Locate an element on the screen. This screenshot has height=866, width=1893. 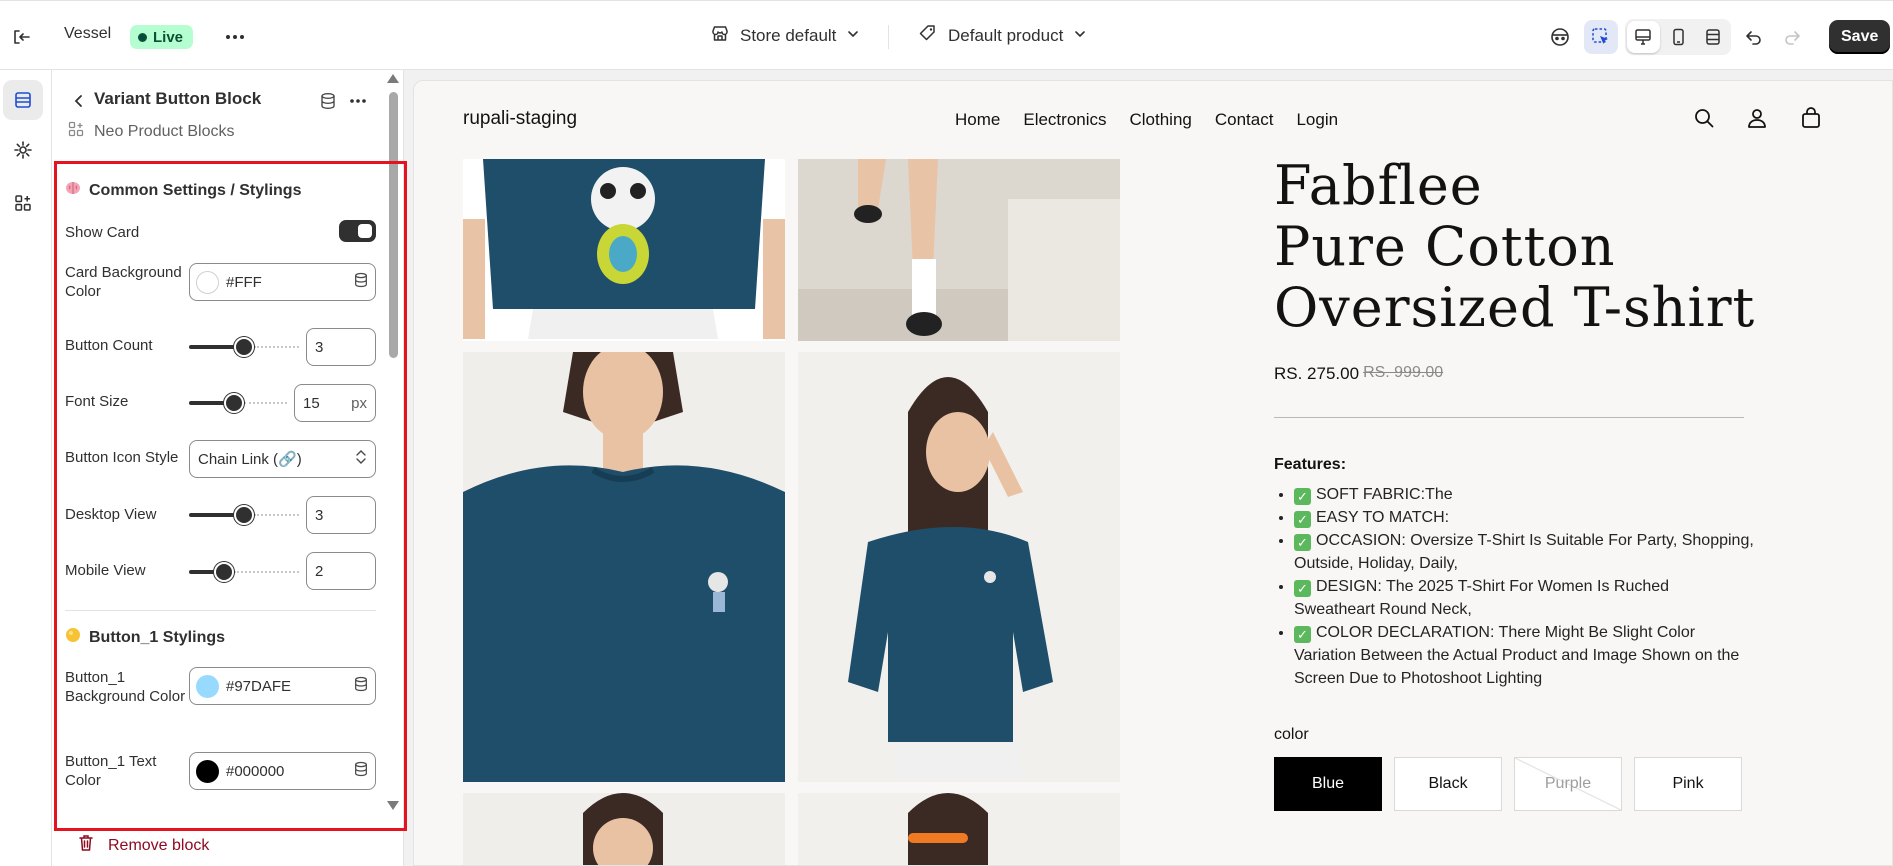
variant-button-black: Black is located at coordinates (1448, 784).